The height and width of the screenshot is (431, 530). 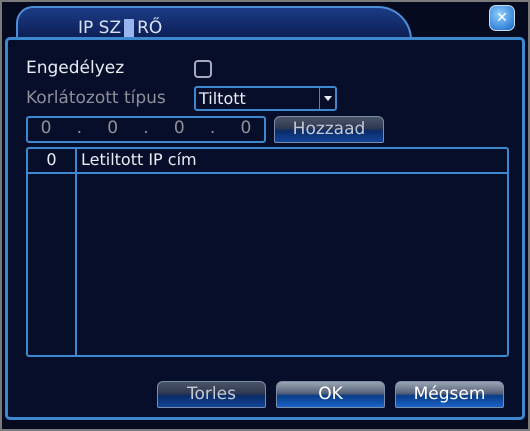 What do you see at coordinates (449, 394) in the screenshot?
I see `dialog-button: Mégsem` at bounding box center [449, 394].